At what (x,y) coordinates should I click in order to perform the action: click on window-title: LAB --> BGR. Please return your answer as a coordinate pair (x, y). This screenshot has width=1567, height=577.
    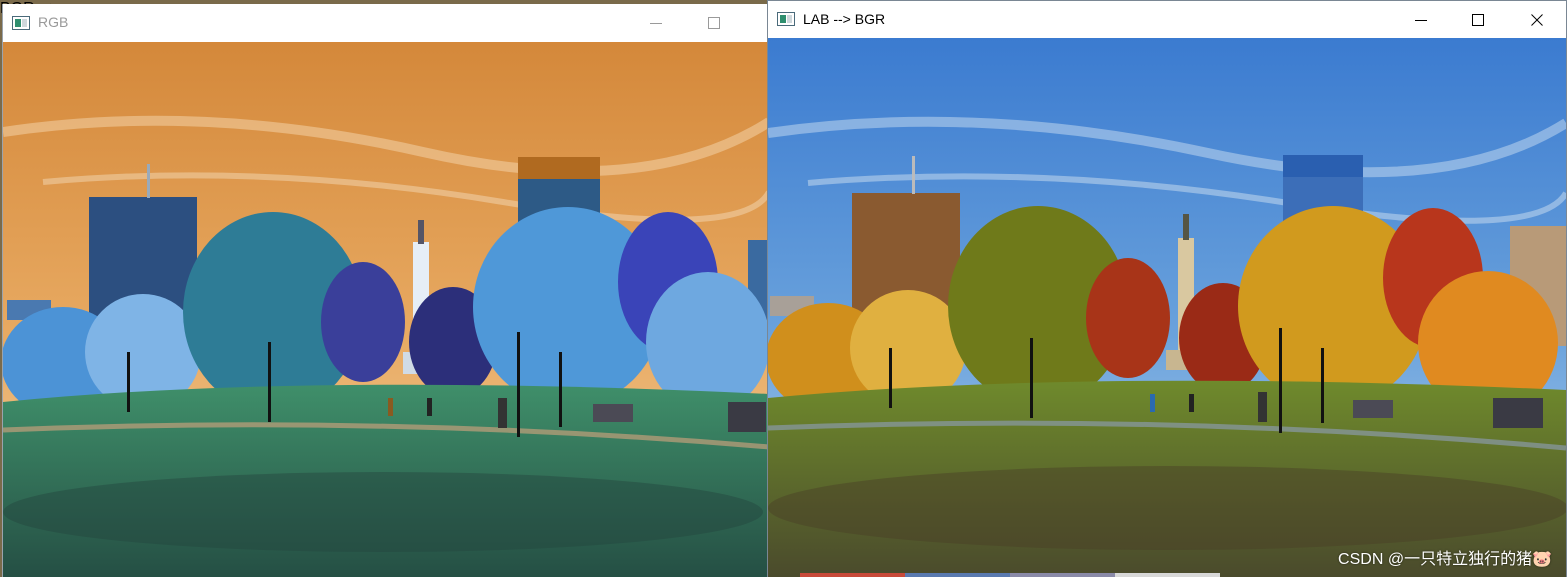
    Looking at the image, I should click on (844, 19).